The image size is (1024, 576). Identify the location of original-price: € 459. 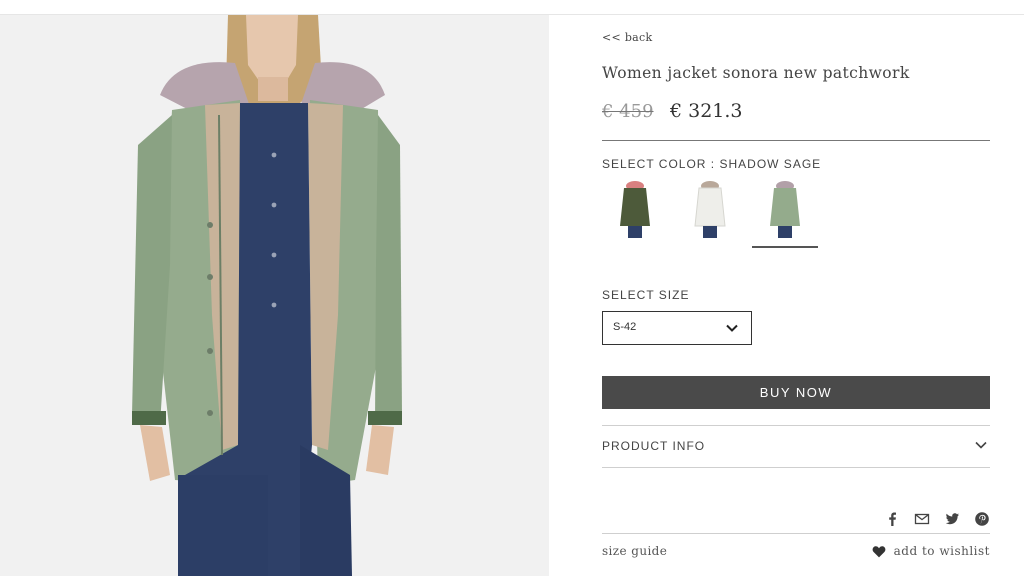
(628, 111).